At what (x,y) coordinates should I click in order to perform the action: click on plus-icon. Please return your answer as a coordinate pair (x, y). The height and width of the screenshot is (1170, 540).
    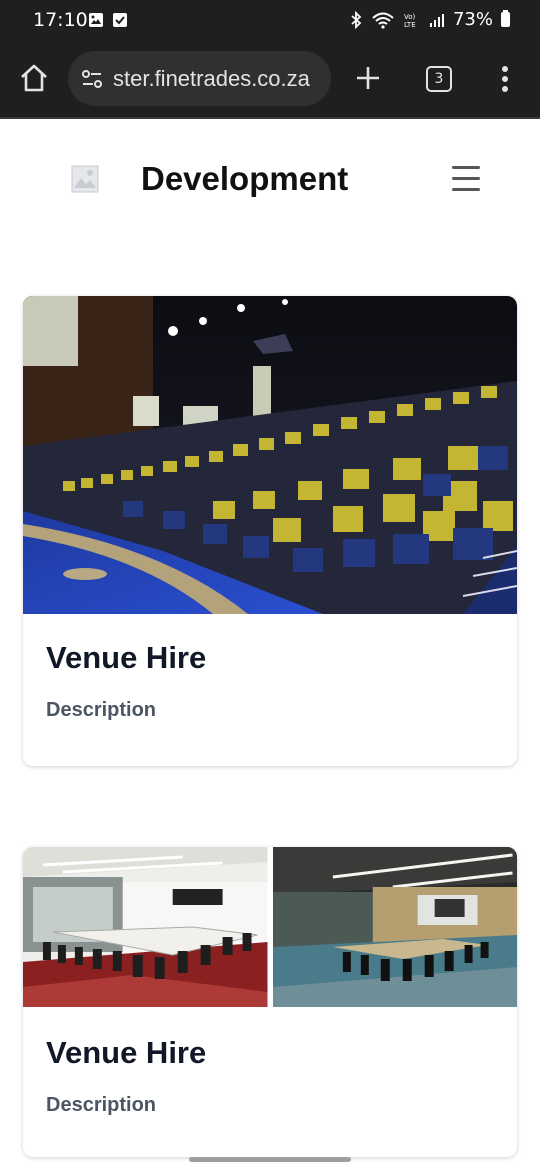
    Looking at the image, I should click on (368, 78).